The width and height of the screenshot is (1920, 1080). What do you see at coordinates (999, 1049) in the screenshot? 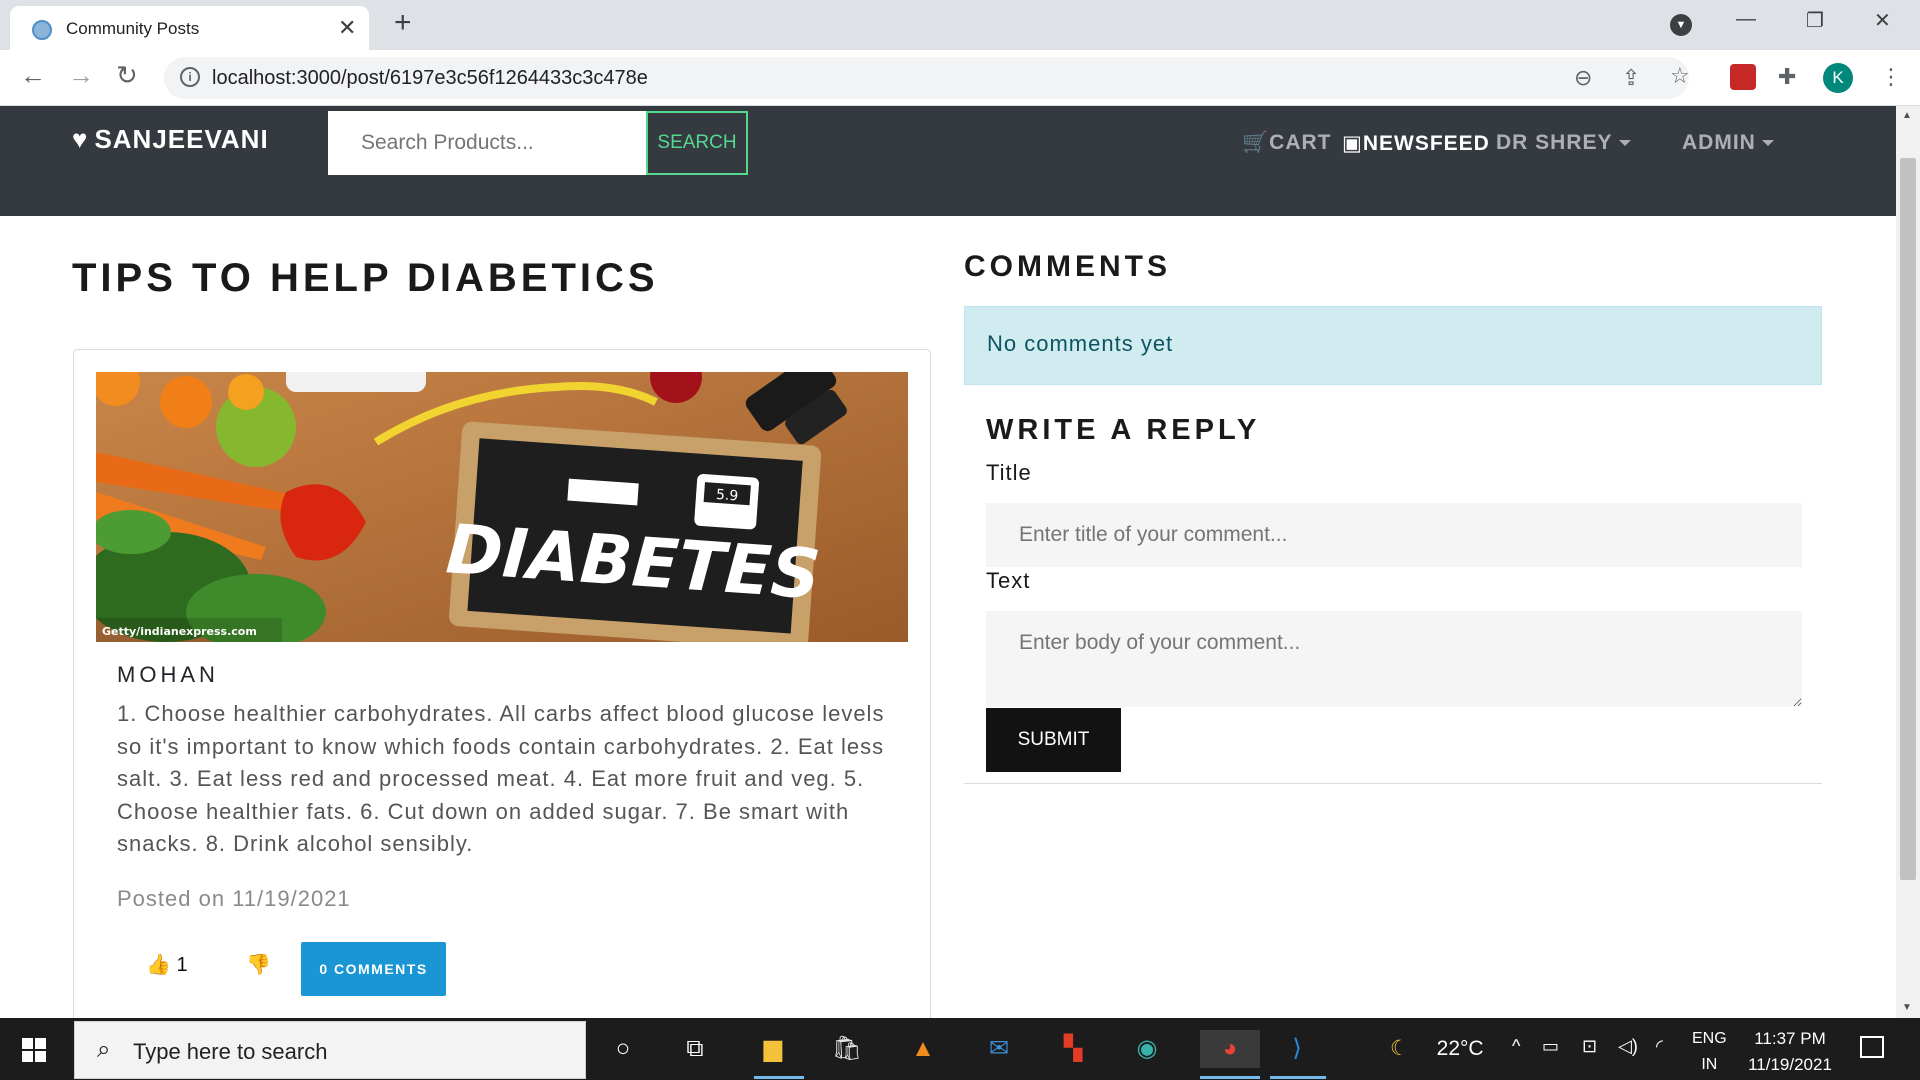
I see `mail-icon: ✉` at bounding box center [999, 1049].